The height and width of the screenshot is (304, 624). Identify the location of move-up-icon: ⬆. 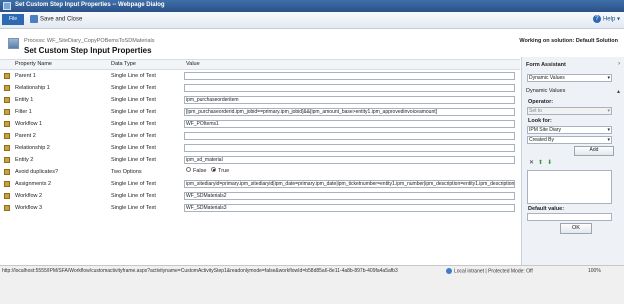
(540, 163).